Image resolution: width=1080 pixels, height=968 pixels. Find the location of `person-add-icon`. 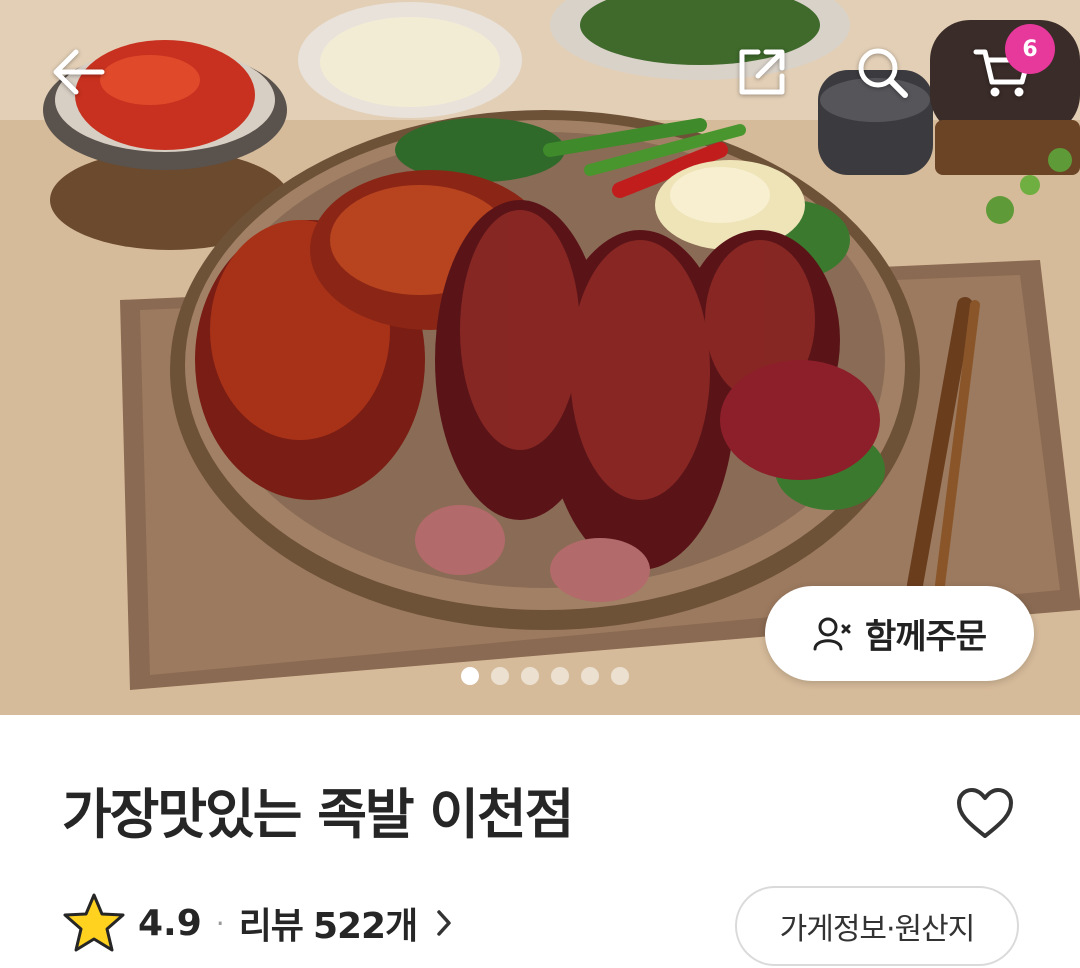

person-add-icon is located at coordinates (832, 633).